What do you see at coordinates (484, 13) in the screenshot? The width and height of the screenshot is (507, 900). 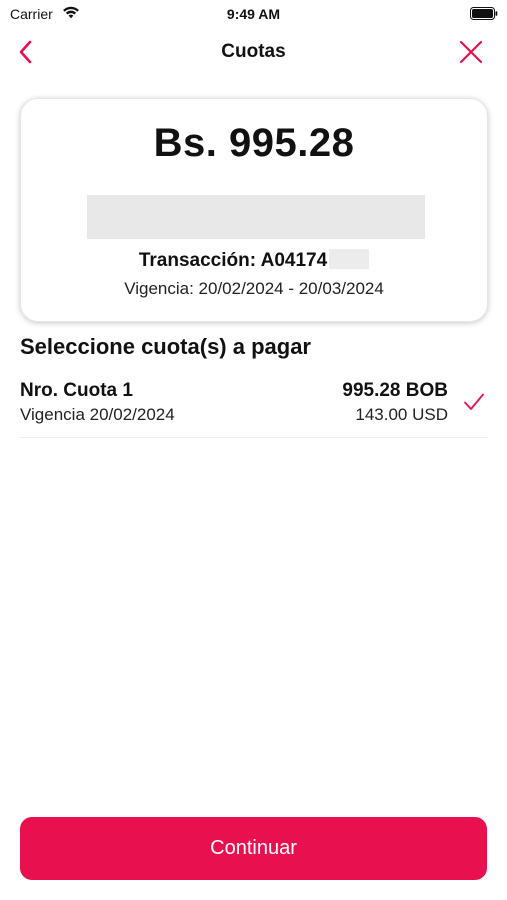 I see `battery-icon` at bounding box center [484, 13].